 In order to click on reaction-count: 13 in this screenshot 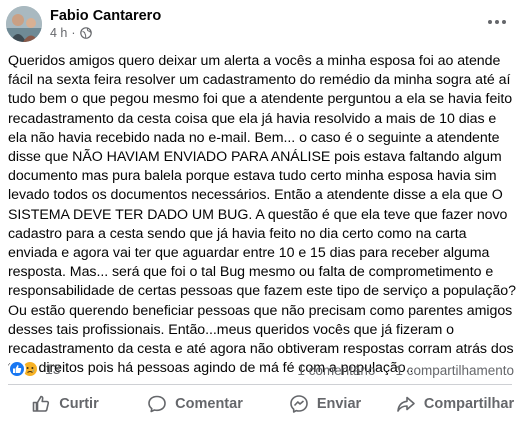, I will do `click(53, 369)`.